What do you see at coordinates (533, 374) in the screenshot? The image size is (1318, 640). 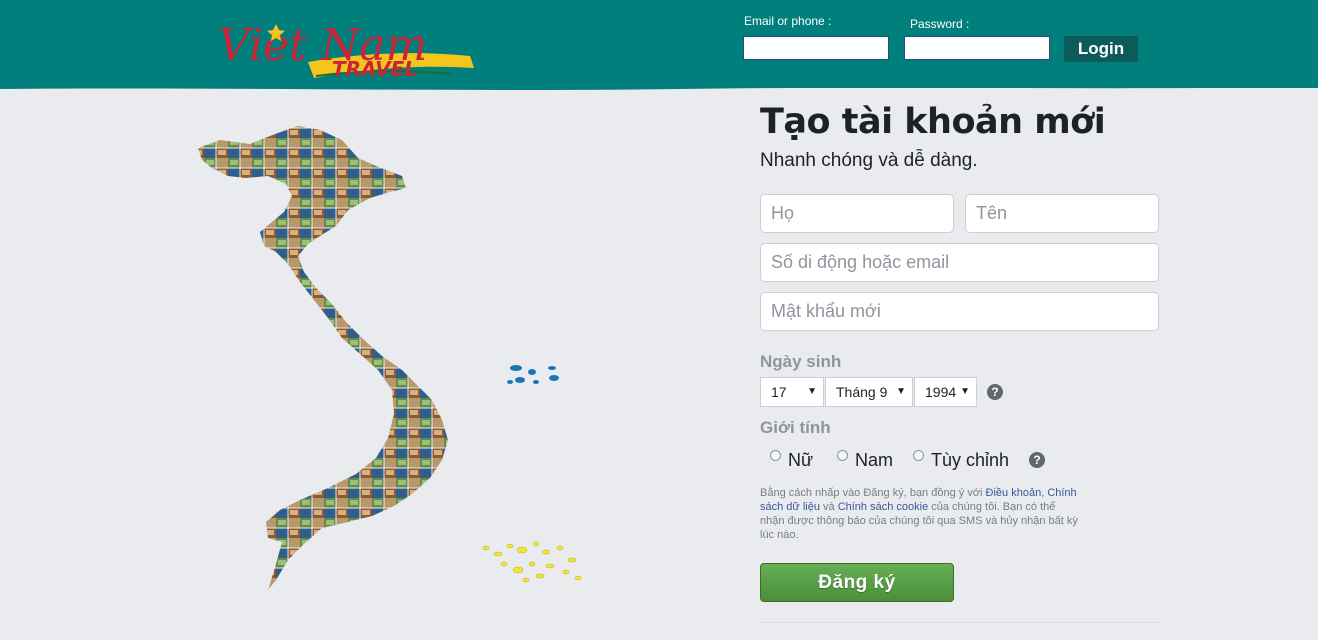 I see `paracel-islands` at bounding box center [533, 374].